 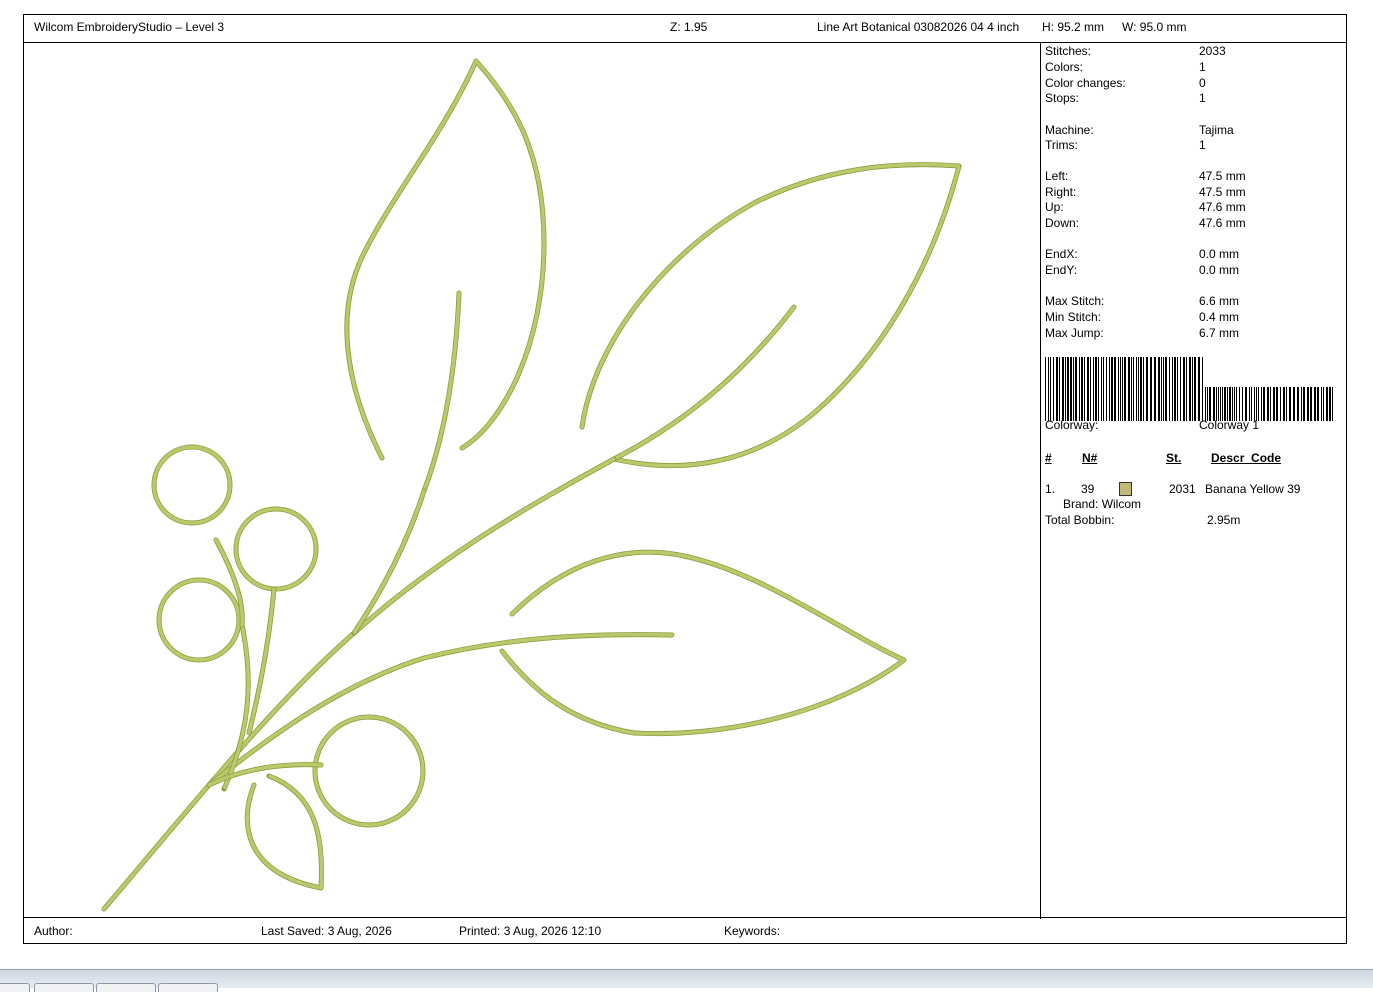 What do you see at coordinates (1139, 130) in the screenshot?
I see `stat-machine: Machine: Tajima` at bounding box center [1139, 130].